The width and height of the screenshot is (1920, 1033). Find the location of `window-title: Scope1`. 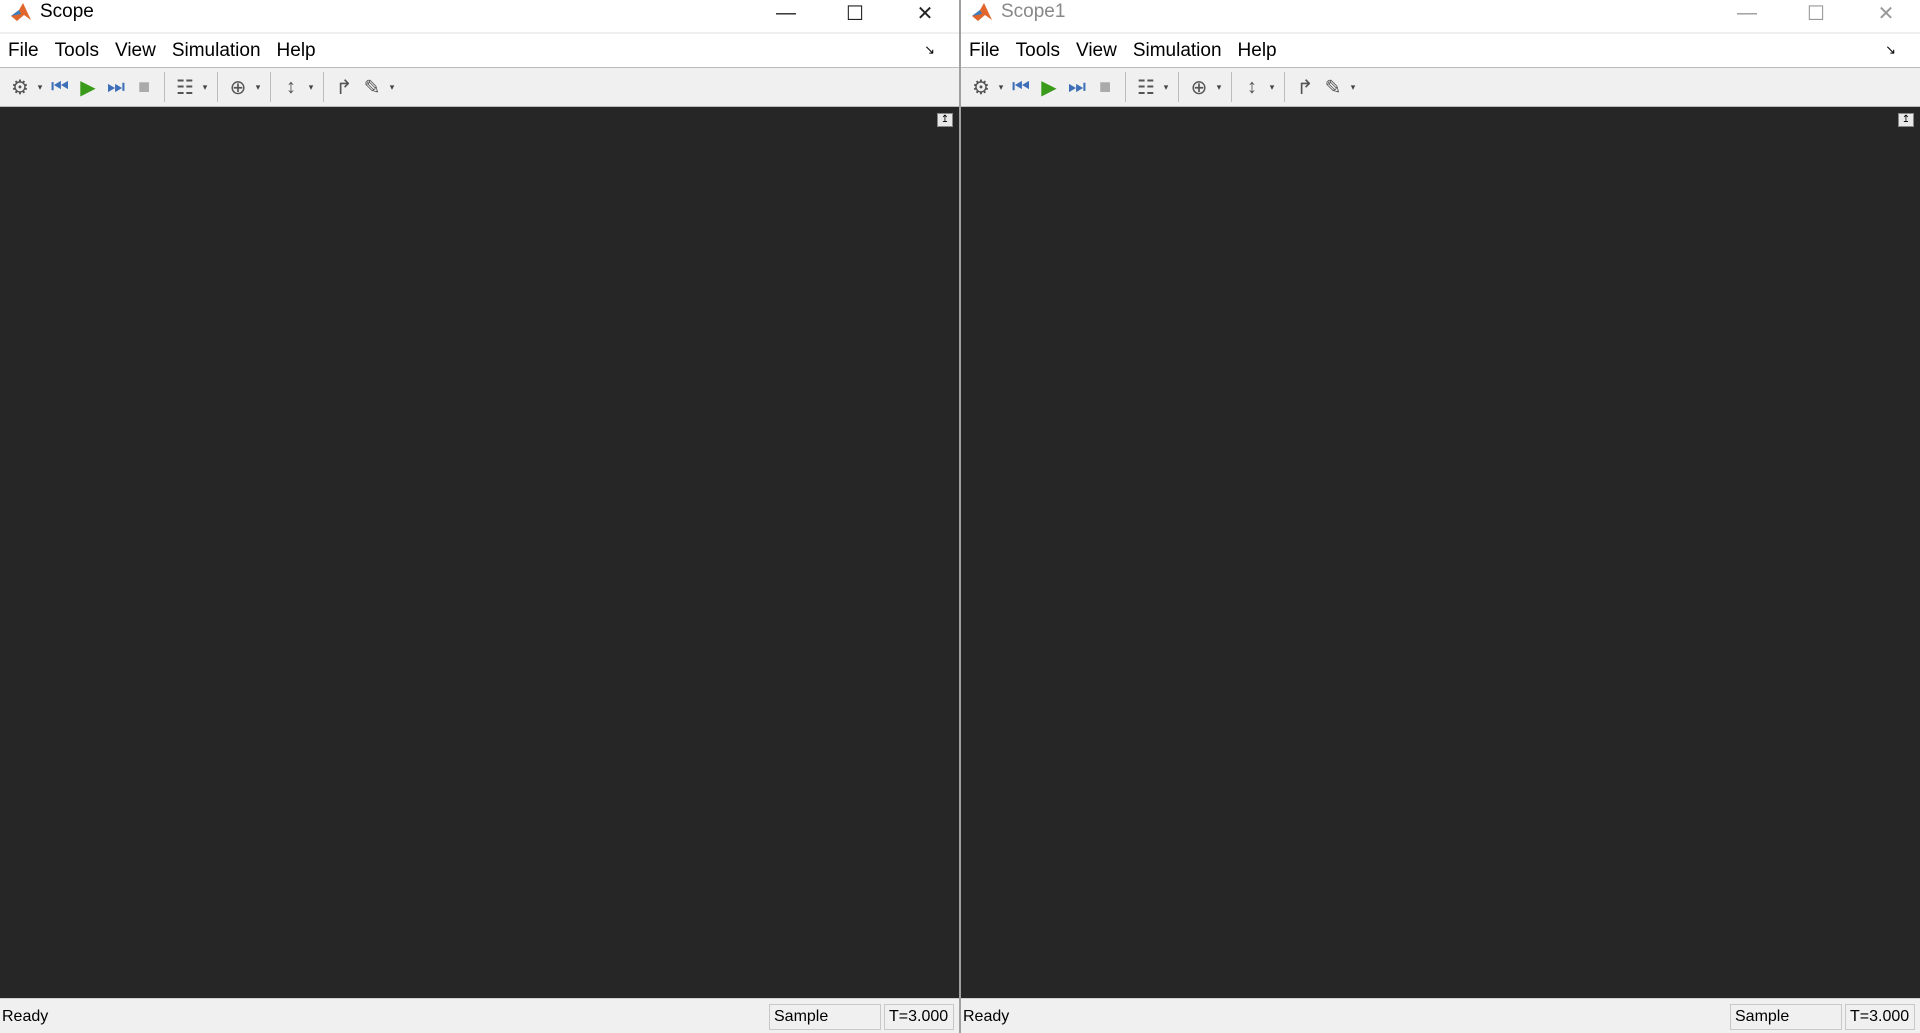

window-title: Scope1 is located at coordinates (1033, 11).